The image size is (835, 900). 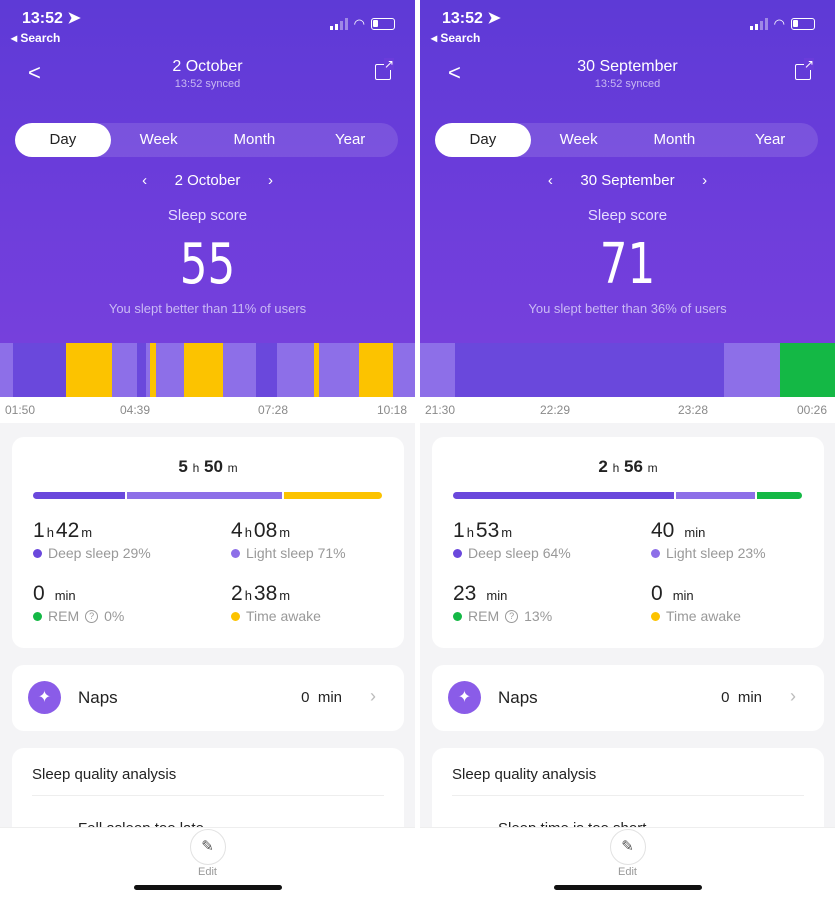 I want to click on date-navigator: ‹ 30 September ›, so click(x=627, y=180).